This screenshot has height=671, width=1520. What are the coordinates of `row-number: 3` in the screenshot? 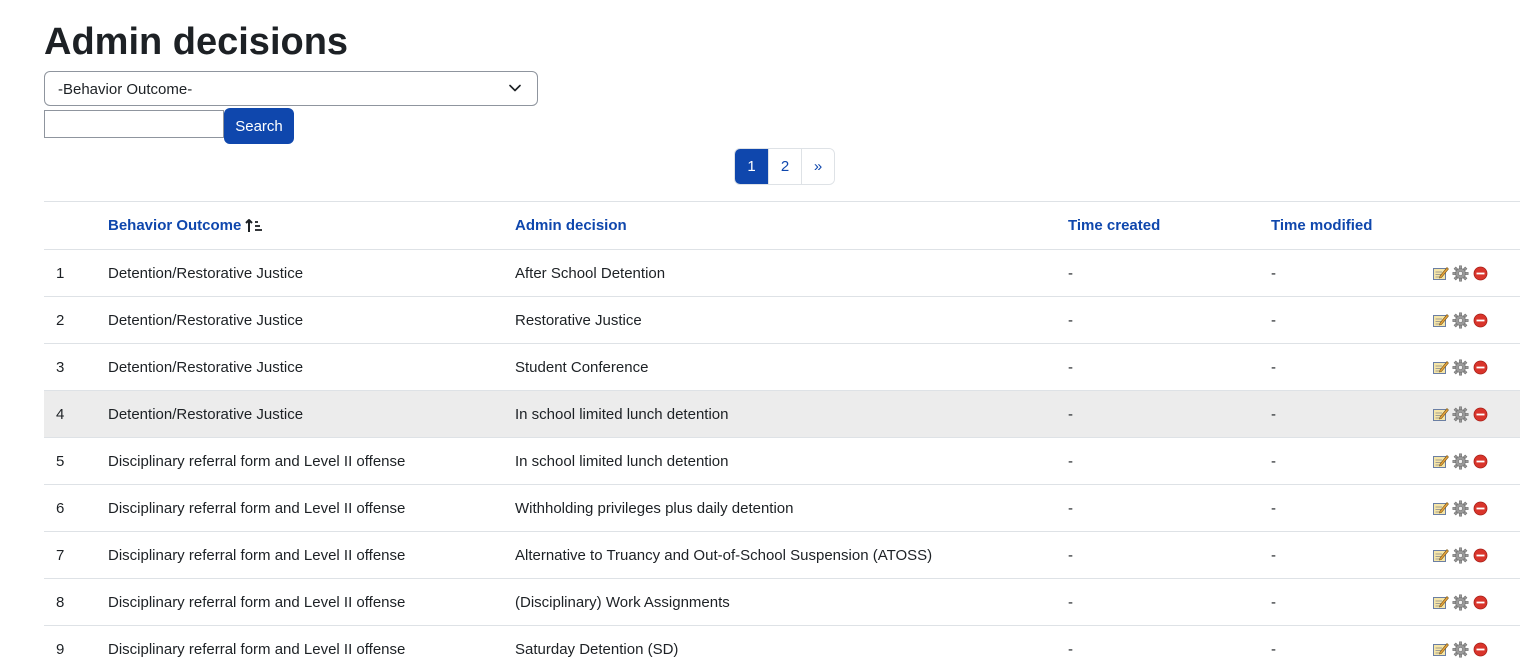 It's located at (60, 367).